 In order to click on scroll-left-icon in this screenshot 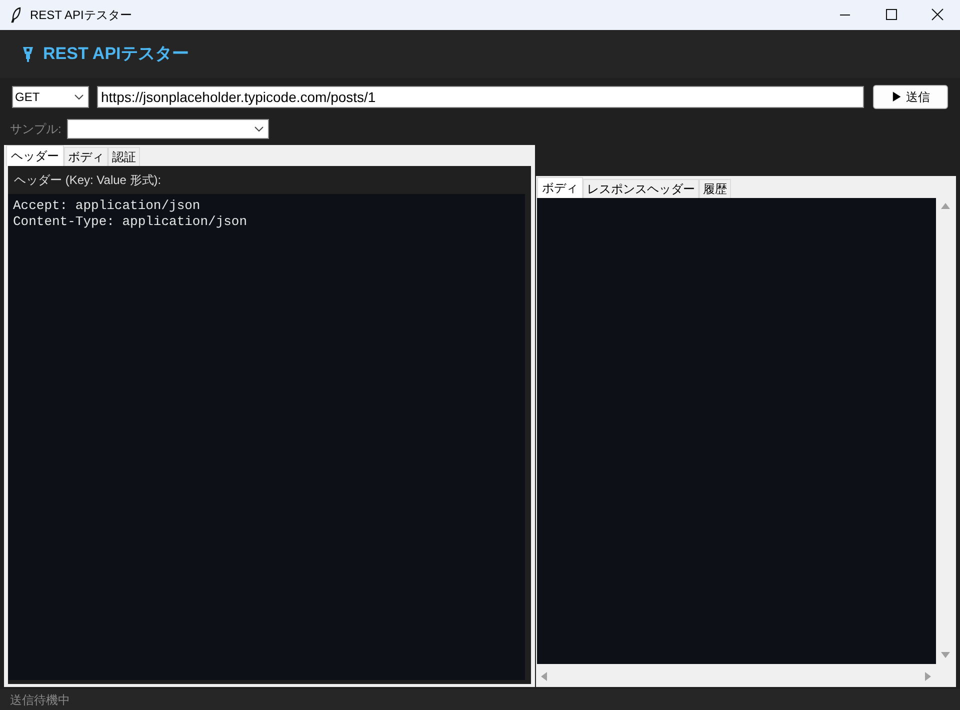, I will do `click(544, 676)`.